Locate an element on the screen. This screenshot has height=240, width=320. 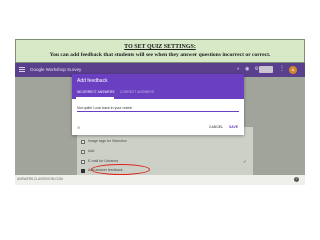
send-button is located at coordinates (266, 69).